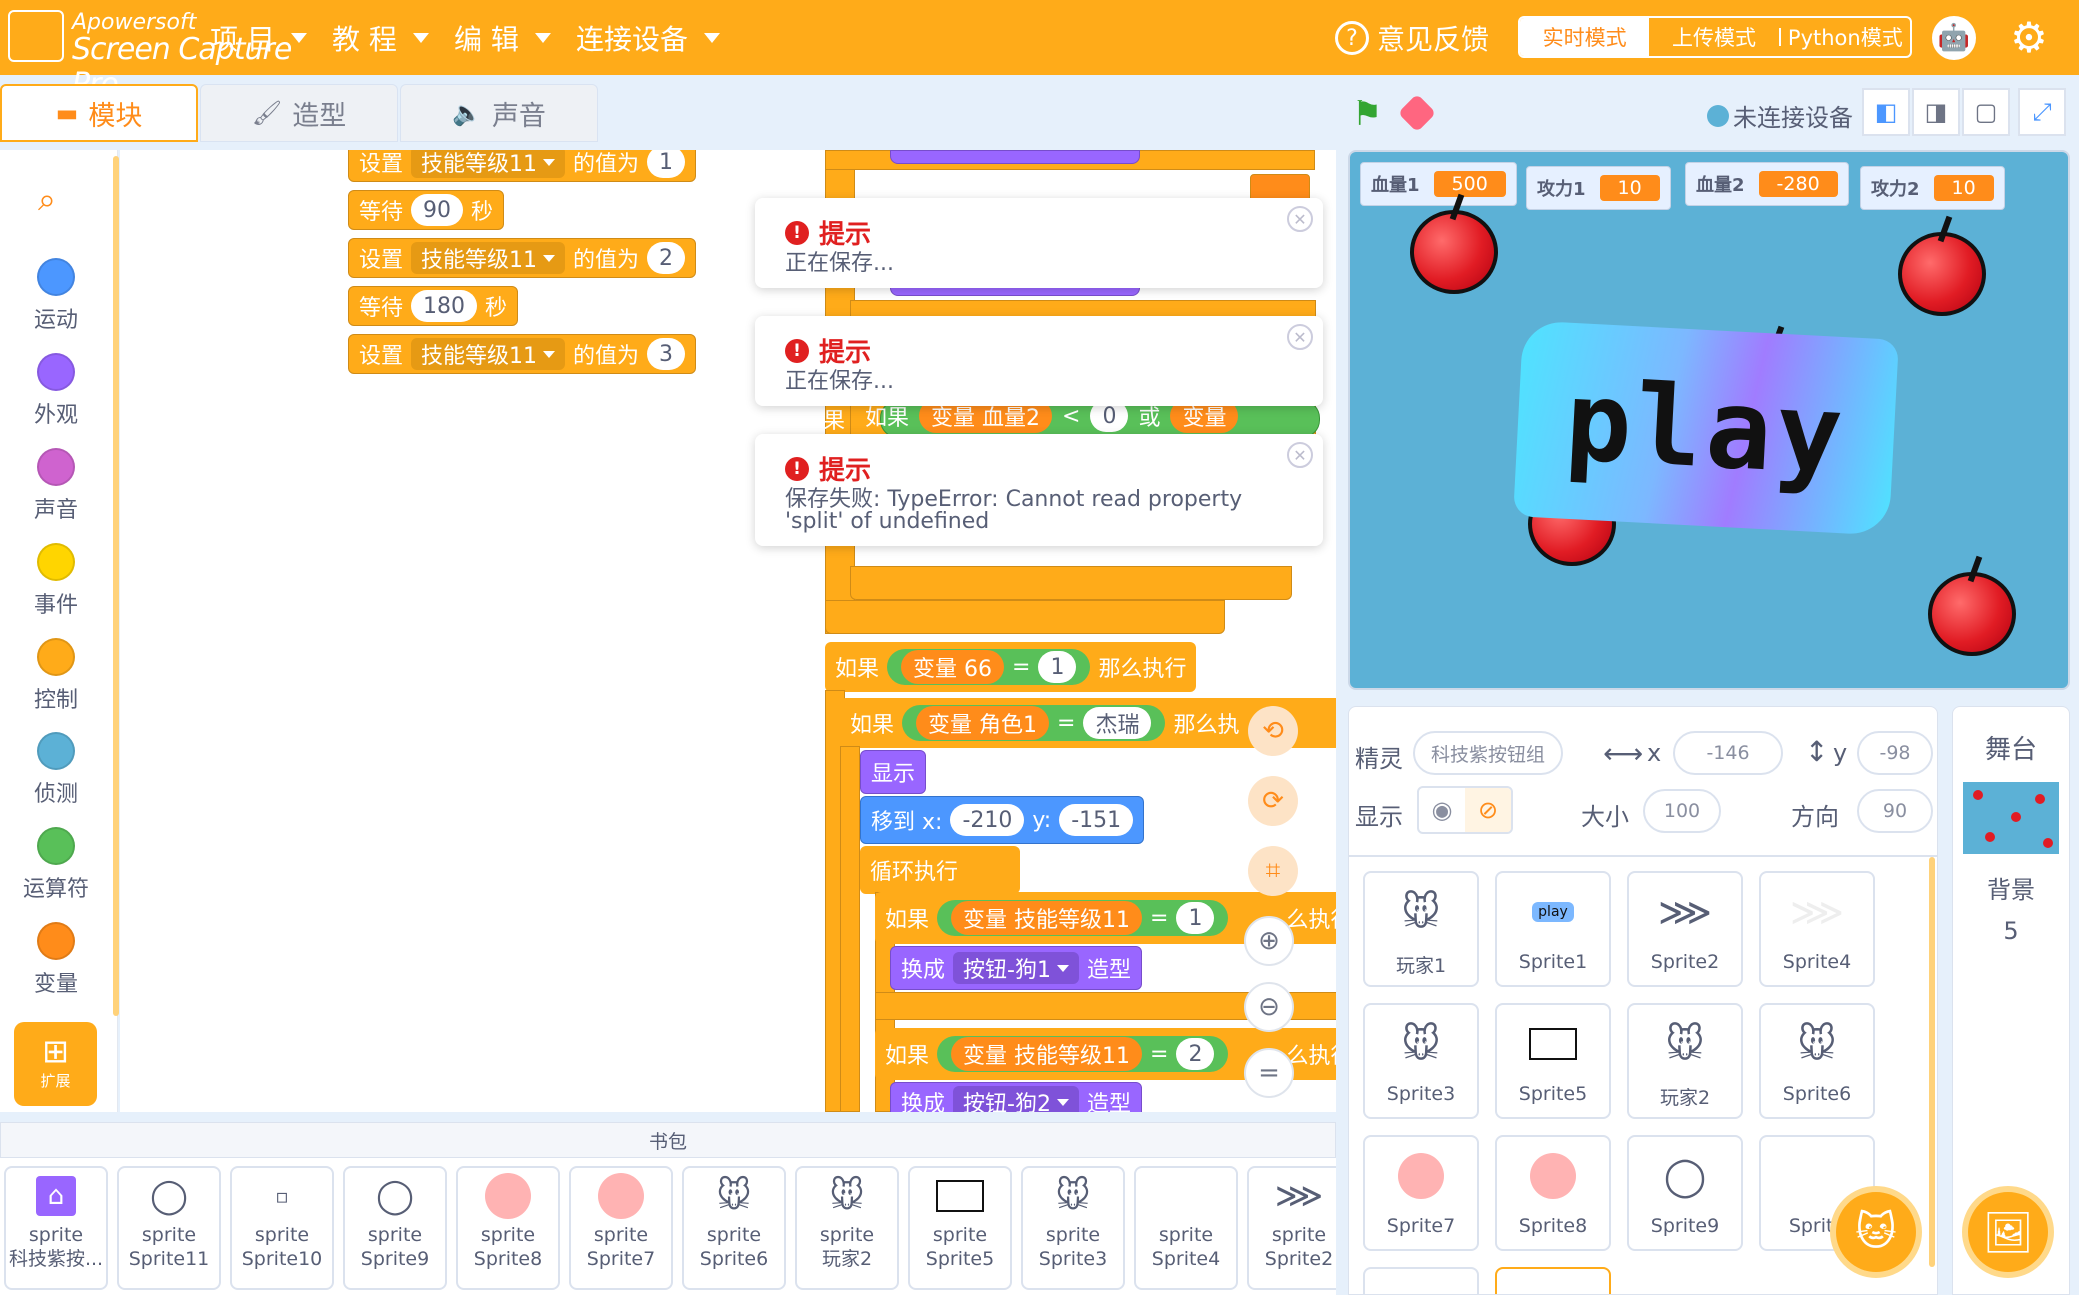 Image resolution: width=2079 pixels, height=1295 pixels. What do you see at coordinates (1553, 929) in the screenshot?
I see `sprite-card: play Sprite1` at bounding box center [1553, 929].